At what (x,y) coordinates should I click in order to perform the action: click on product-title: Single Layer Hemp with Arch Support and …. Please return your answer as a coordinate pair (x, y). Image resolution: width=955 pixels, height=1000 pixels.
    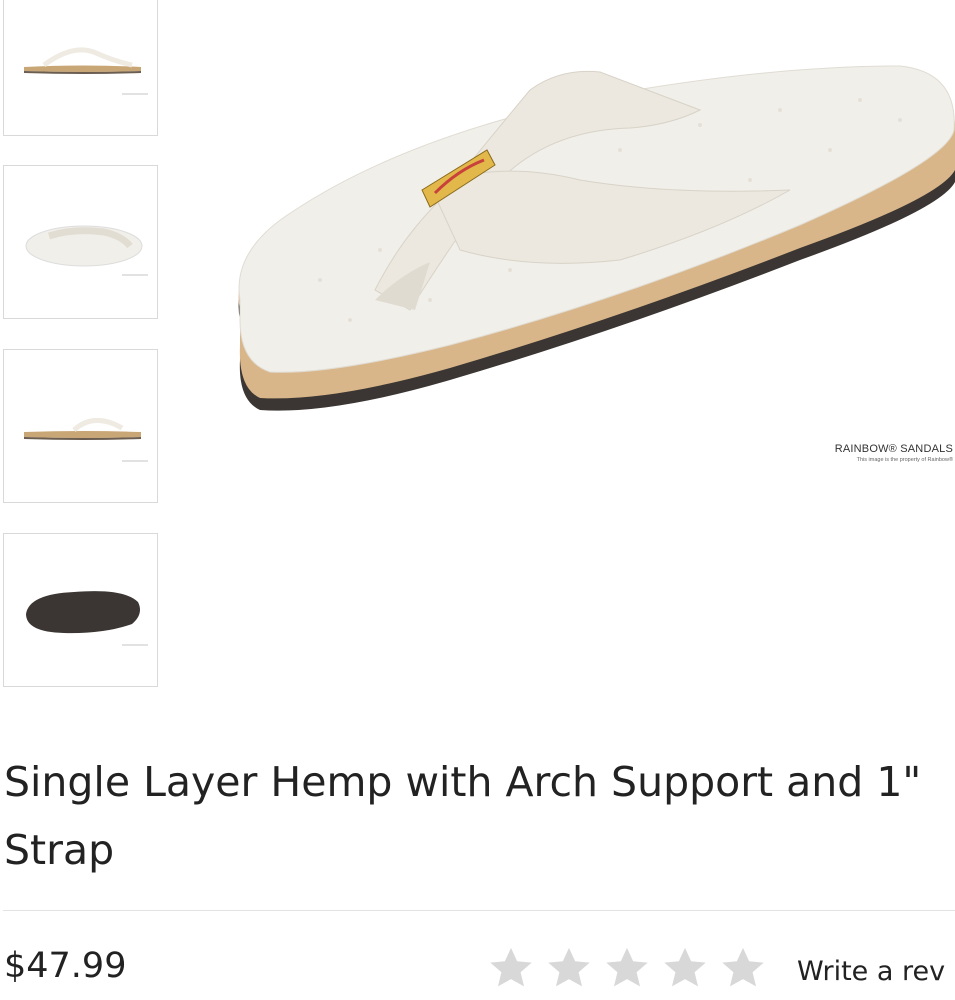
    Looking at the image, I should click on (463, 816).